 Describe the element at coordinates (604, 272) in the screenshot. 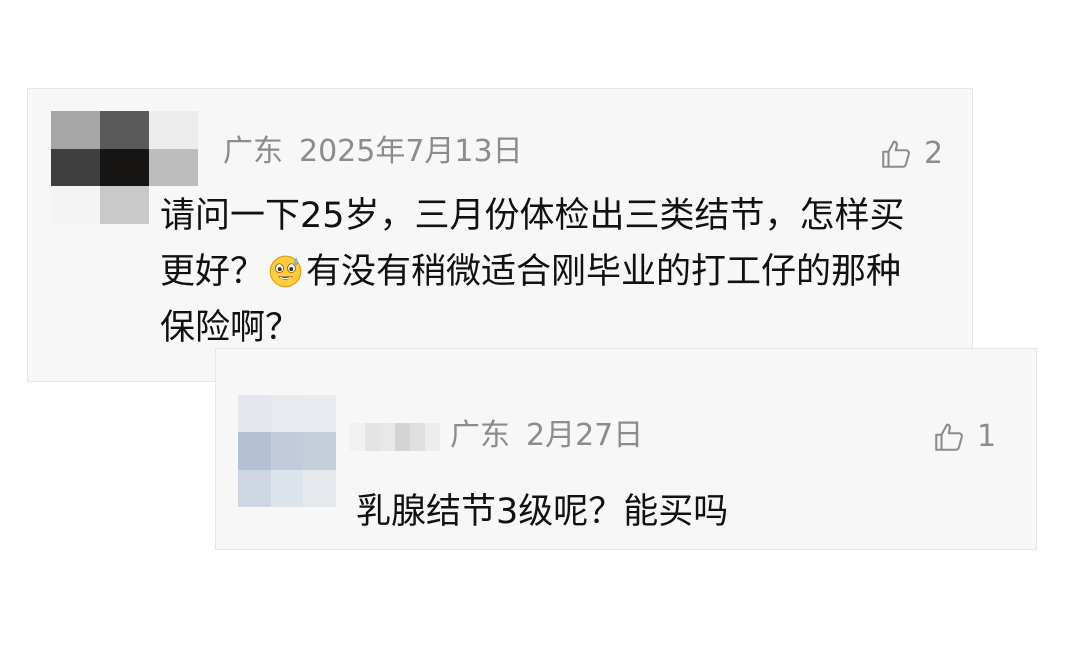

I see `comment-text-segment: 有没有稍微适合刚毕业的打工仔的那种` at that location.